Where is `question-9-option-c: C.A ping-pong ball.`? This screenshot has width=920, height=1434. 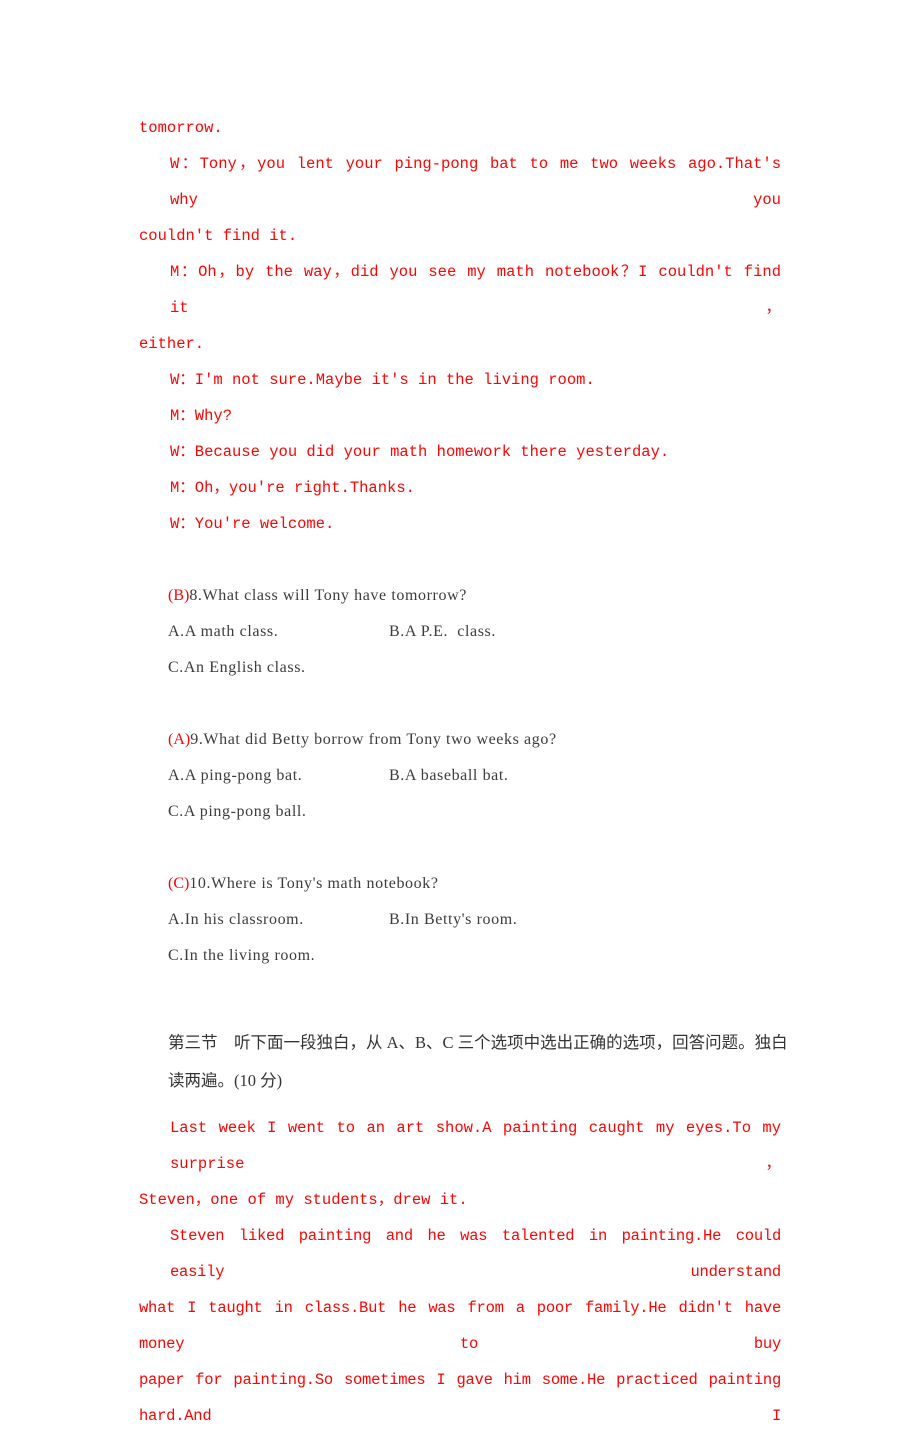 question-9-option-c: C.A ping-pong ball. is located at coordinates (237, 812).